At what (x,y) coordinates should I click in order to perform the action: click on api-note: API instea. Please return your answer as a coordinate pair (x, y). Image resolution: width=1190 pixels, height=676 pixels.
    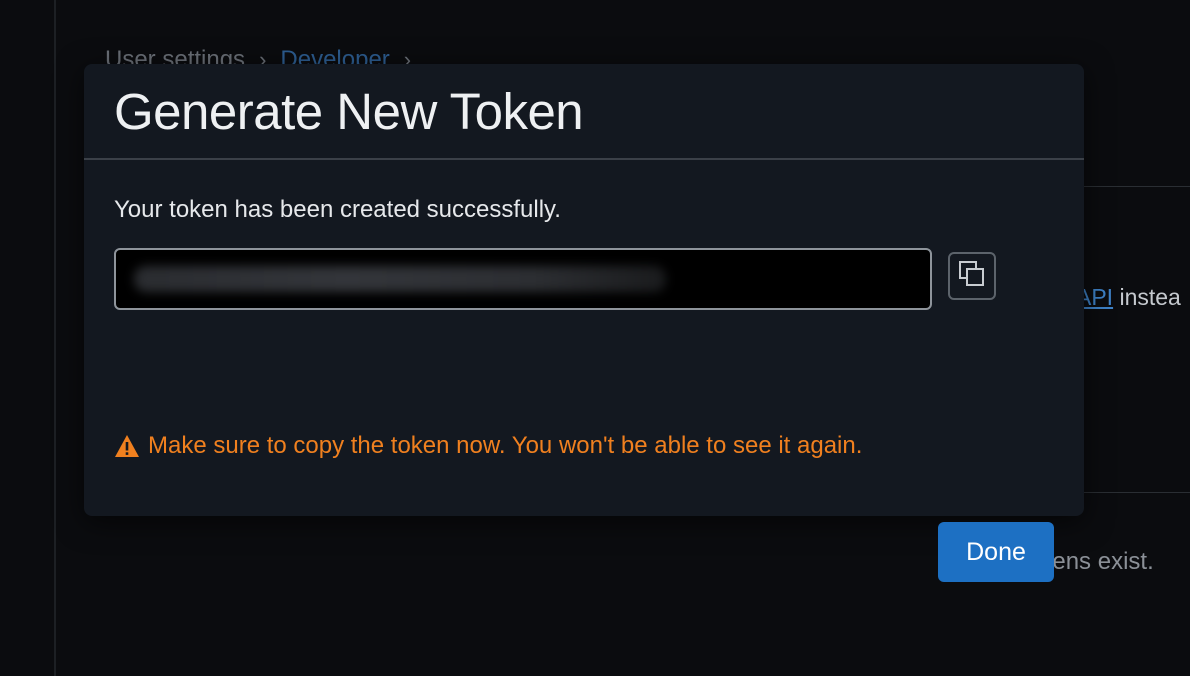
    Looking at the image, I should click on (1128, 297).